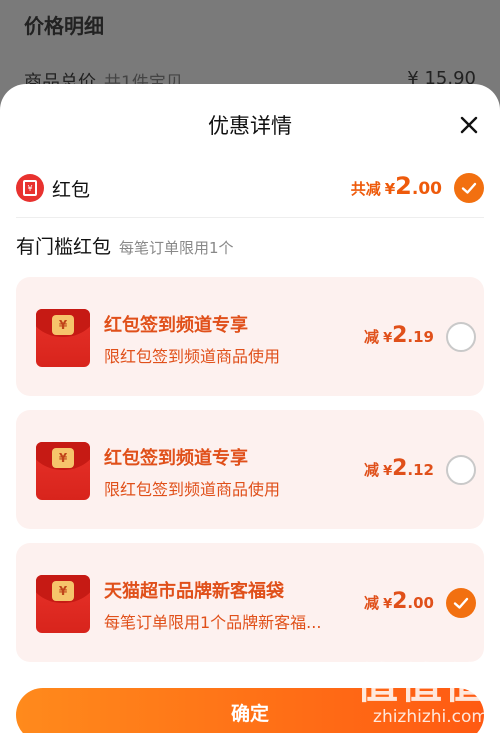  I want to click on close-icon, so click(469, 125).